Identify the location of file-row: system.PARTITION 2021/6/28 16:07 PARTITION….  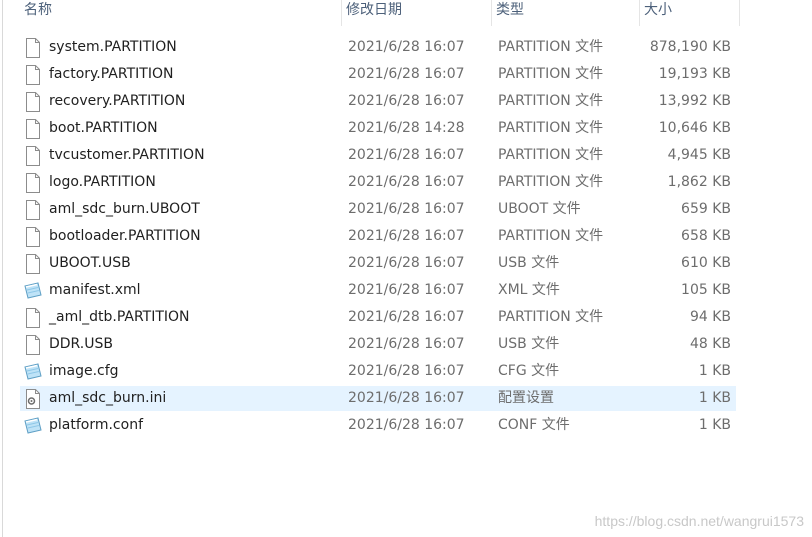
(406, 47).